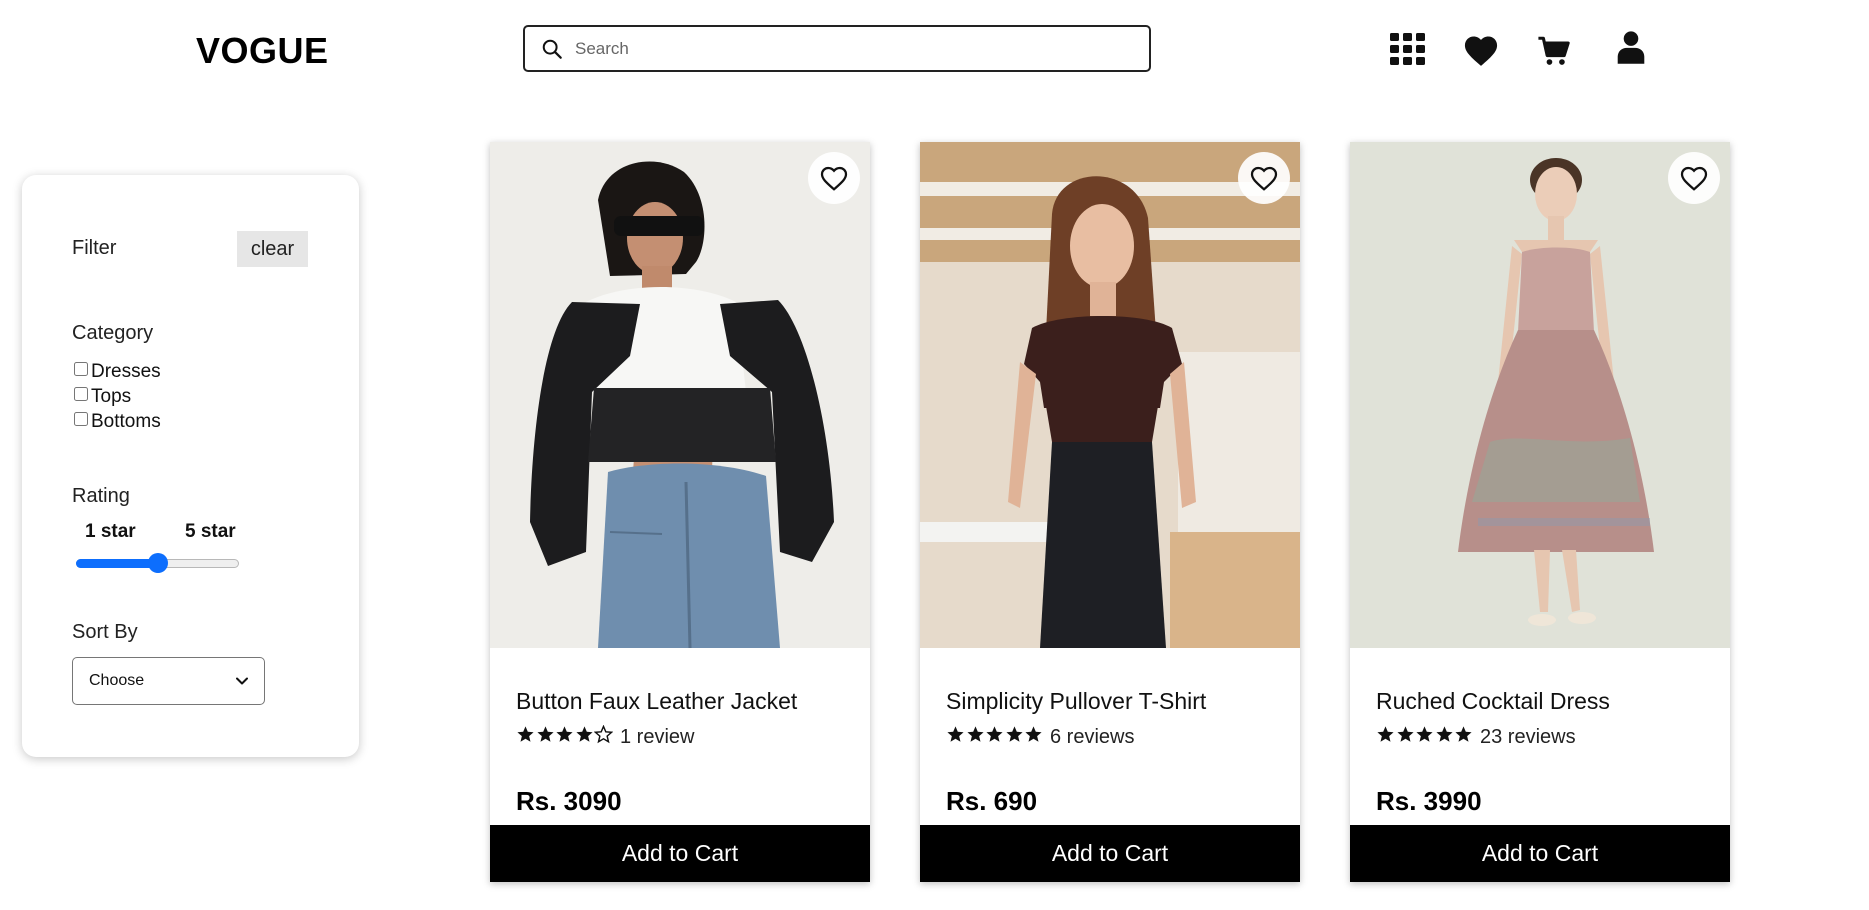 The image size is (1869, 910). What do you see at coordinates (113, 333) in the screenshot?
I see `category-heading: Category` at bounding box center [113, 333].